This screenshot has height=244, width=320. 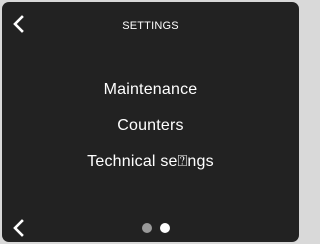 I want to click on menu-item-counters: Counters, so click(x=150, y=132).